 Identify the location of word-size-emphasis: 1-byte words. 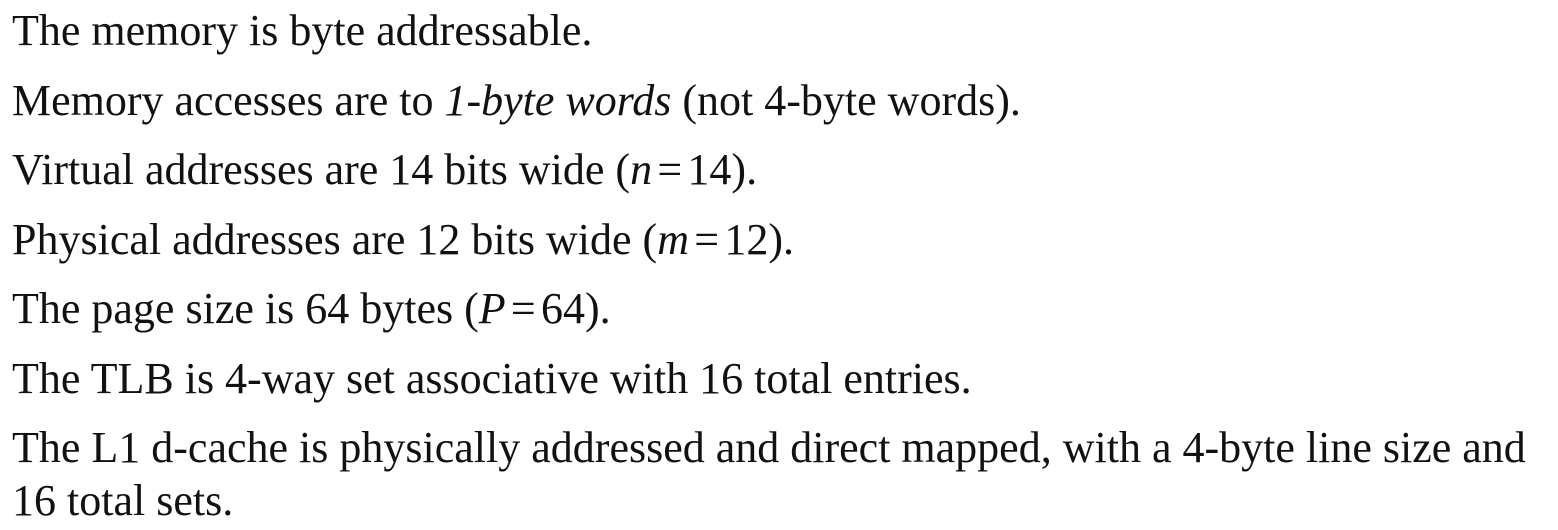
(558, 100).